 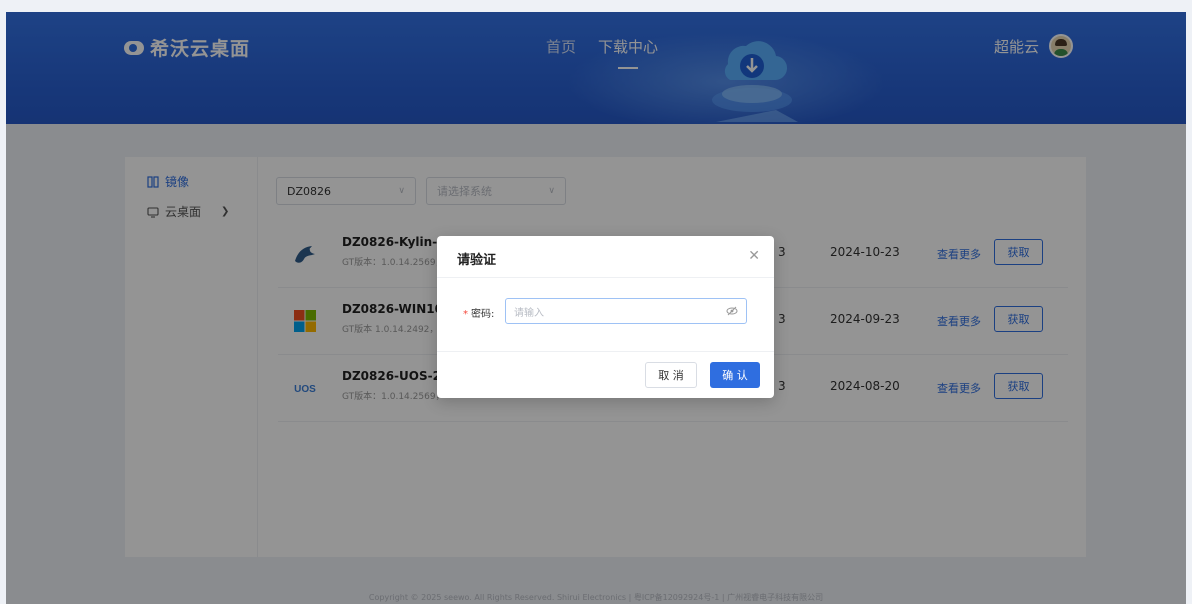 What do you see at coordinates (735, 375) in the screenshot?
I see `confirm-button: 确 认` at bounding box center [735, 375].